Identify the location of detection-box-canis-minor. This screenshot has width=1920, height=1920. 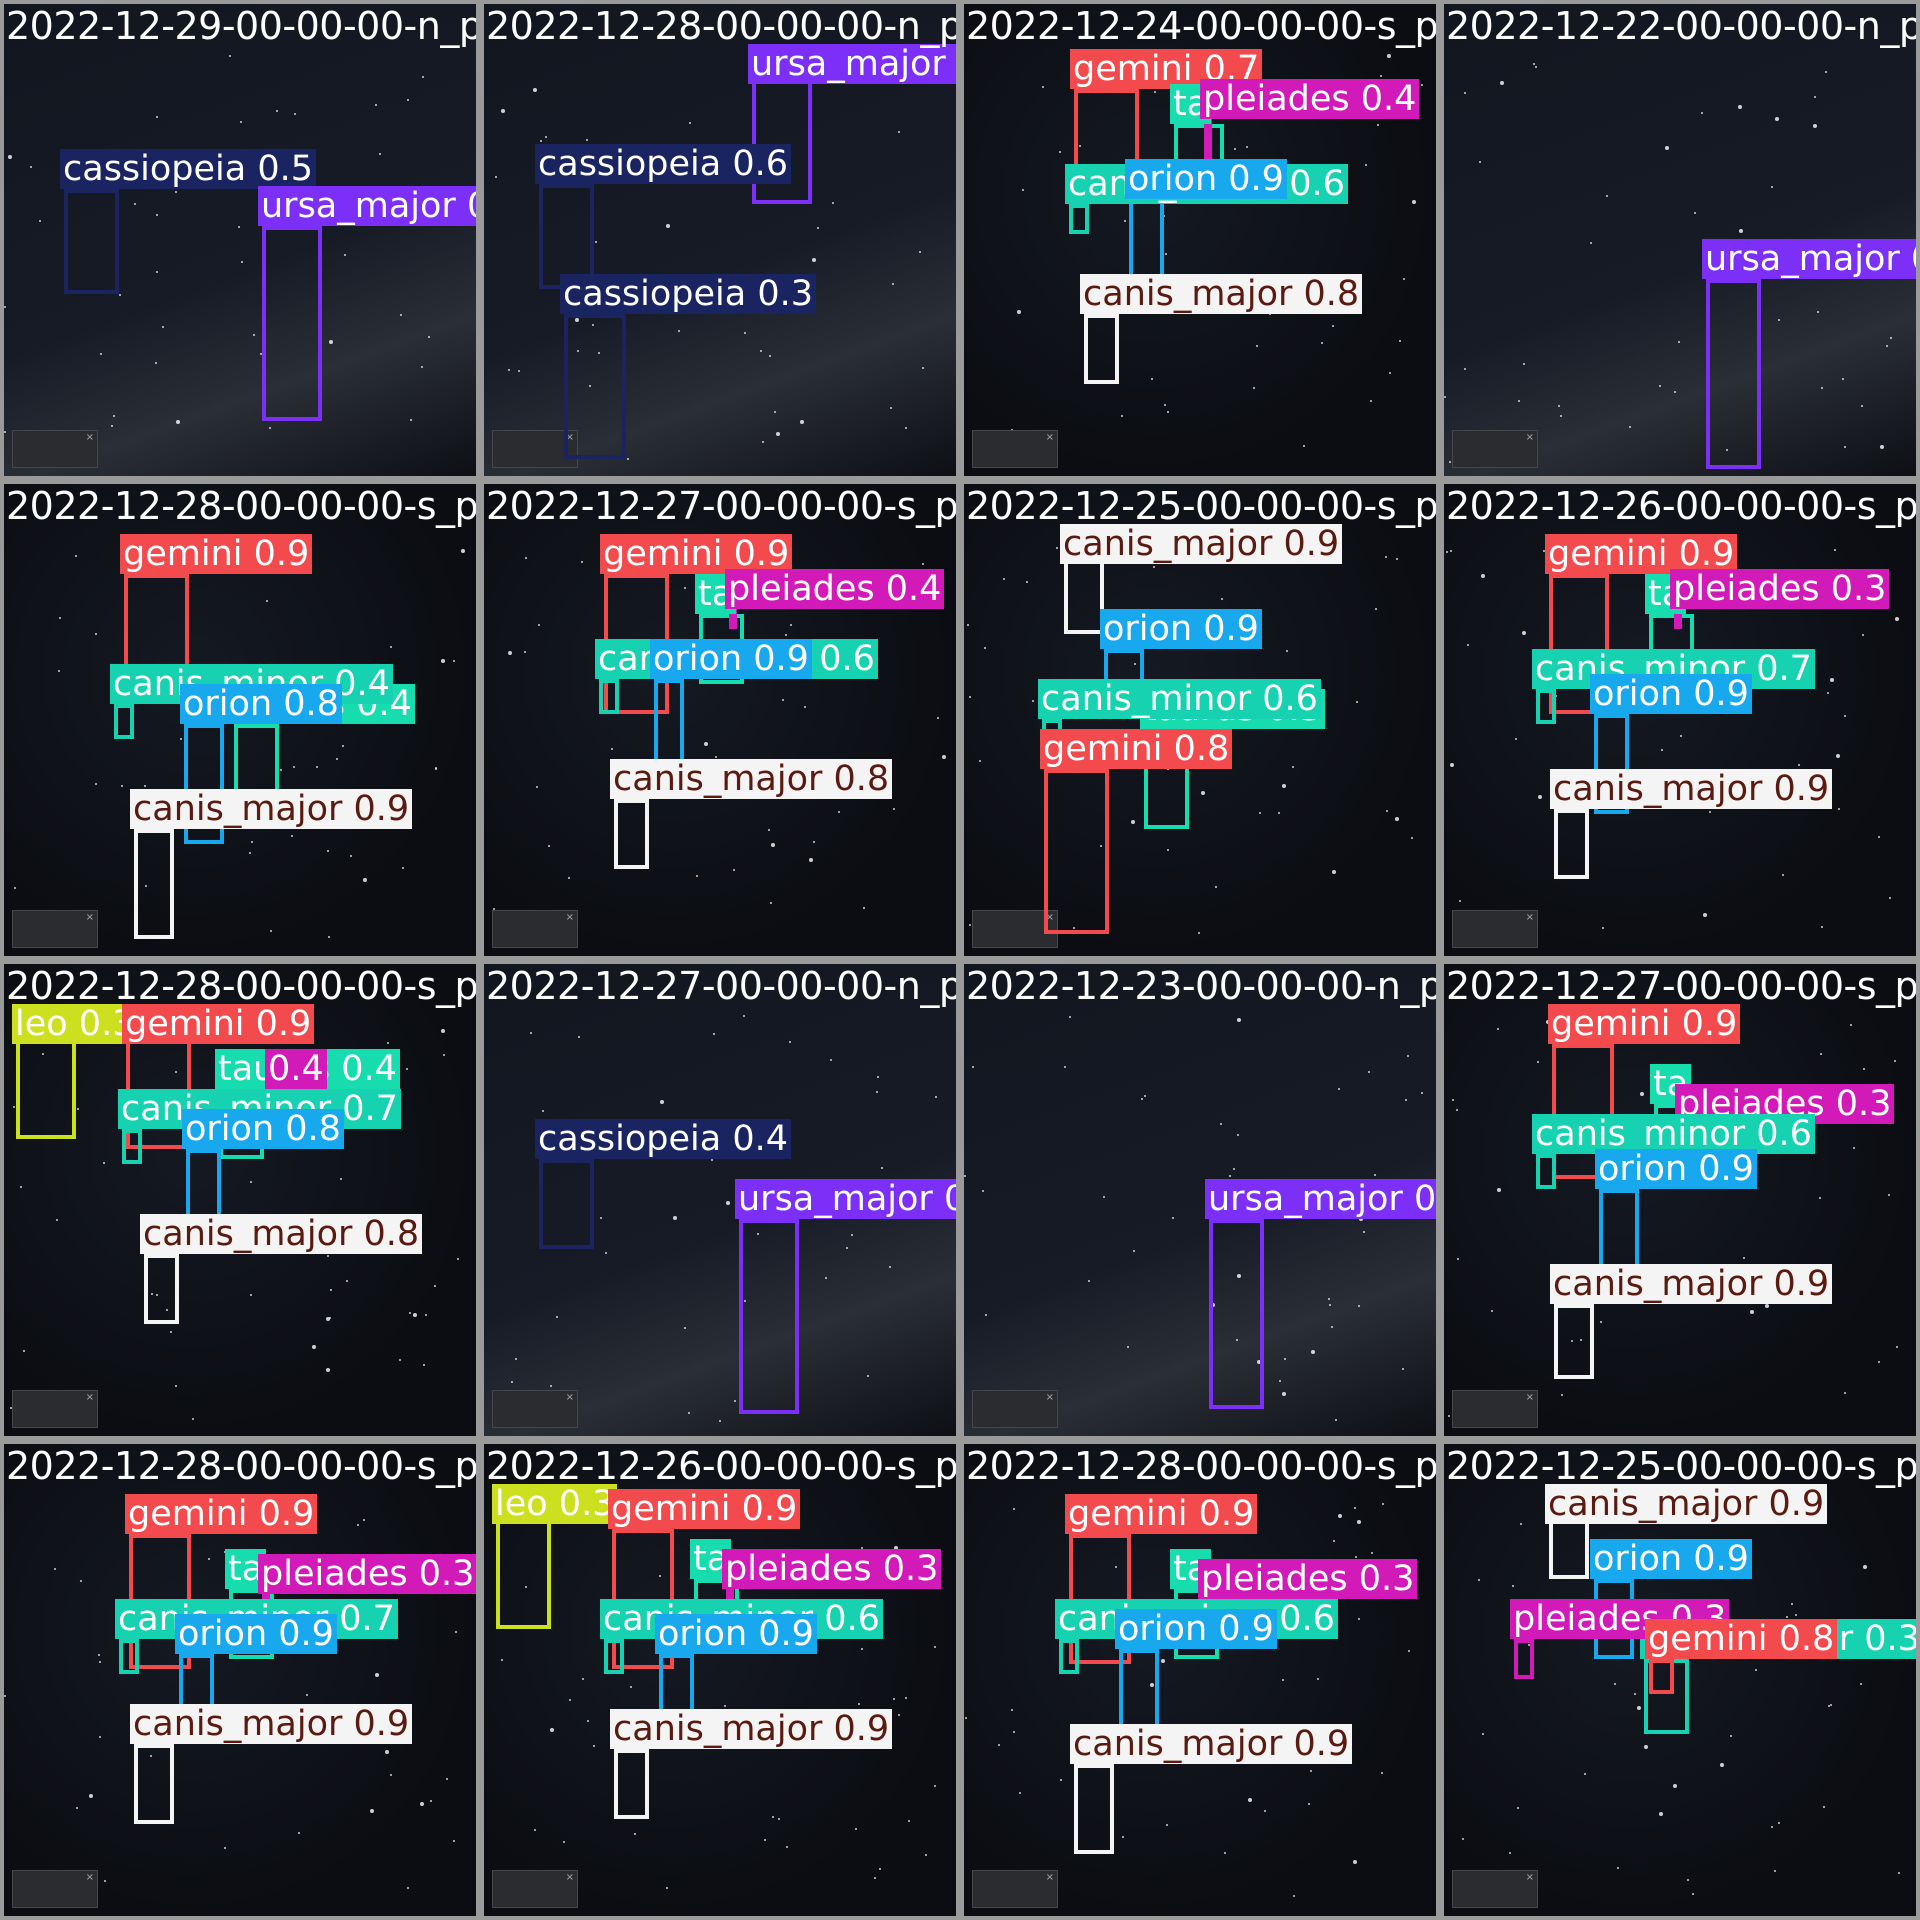
(1546, 706).